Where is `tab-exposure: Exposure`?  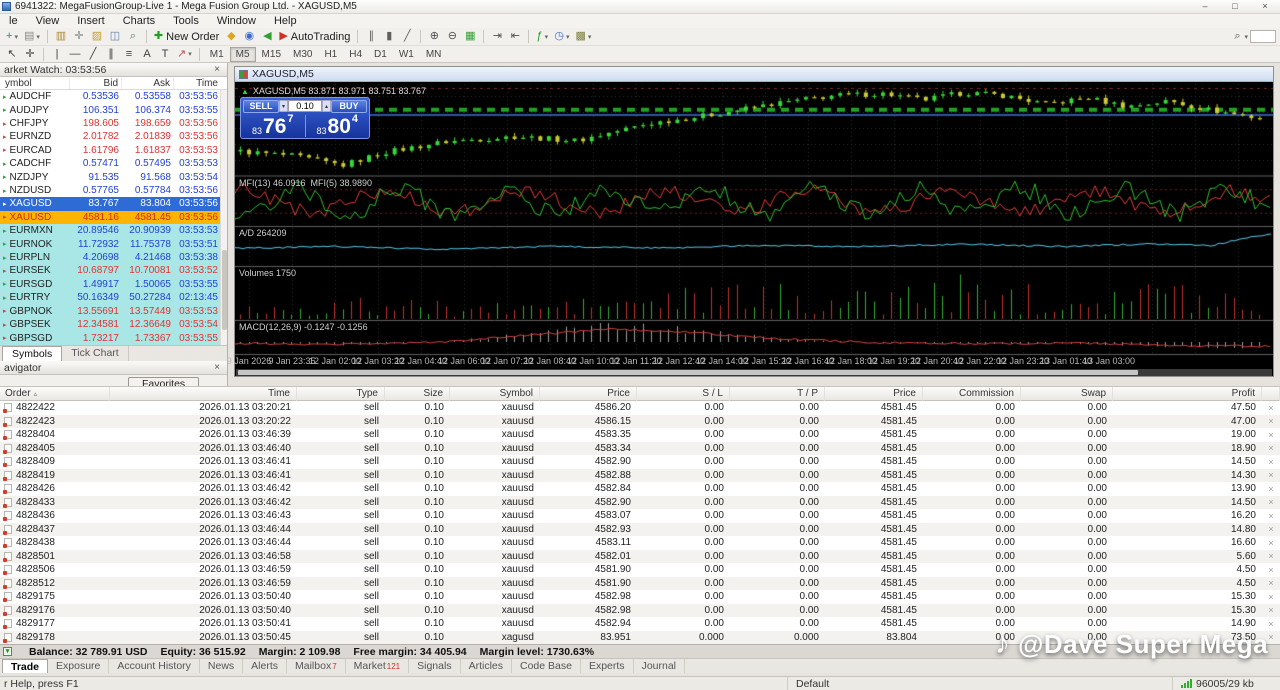
tab-exposure: Exposure is located at coordinates (79, 666).